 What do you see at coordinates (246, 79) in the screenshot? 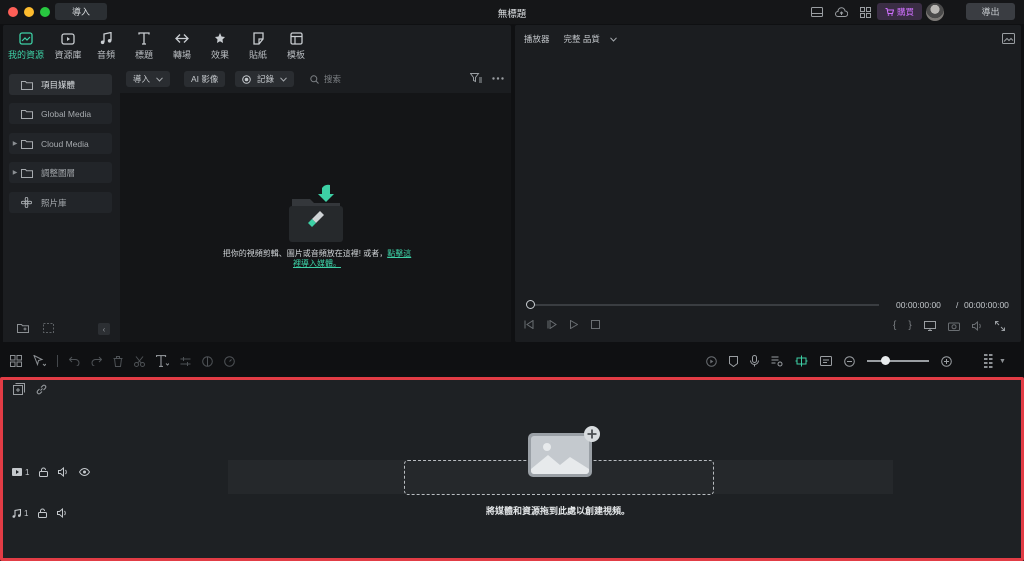
I see `record-icon` at bounding box center [246, 79].